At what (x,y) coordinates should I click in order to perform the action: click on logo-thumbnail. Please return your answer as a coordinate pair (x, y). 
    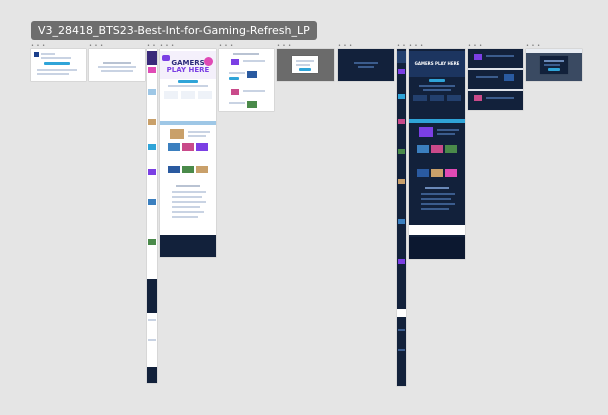
    Looking at the image, I should click on (36, 54).